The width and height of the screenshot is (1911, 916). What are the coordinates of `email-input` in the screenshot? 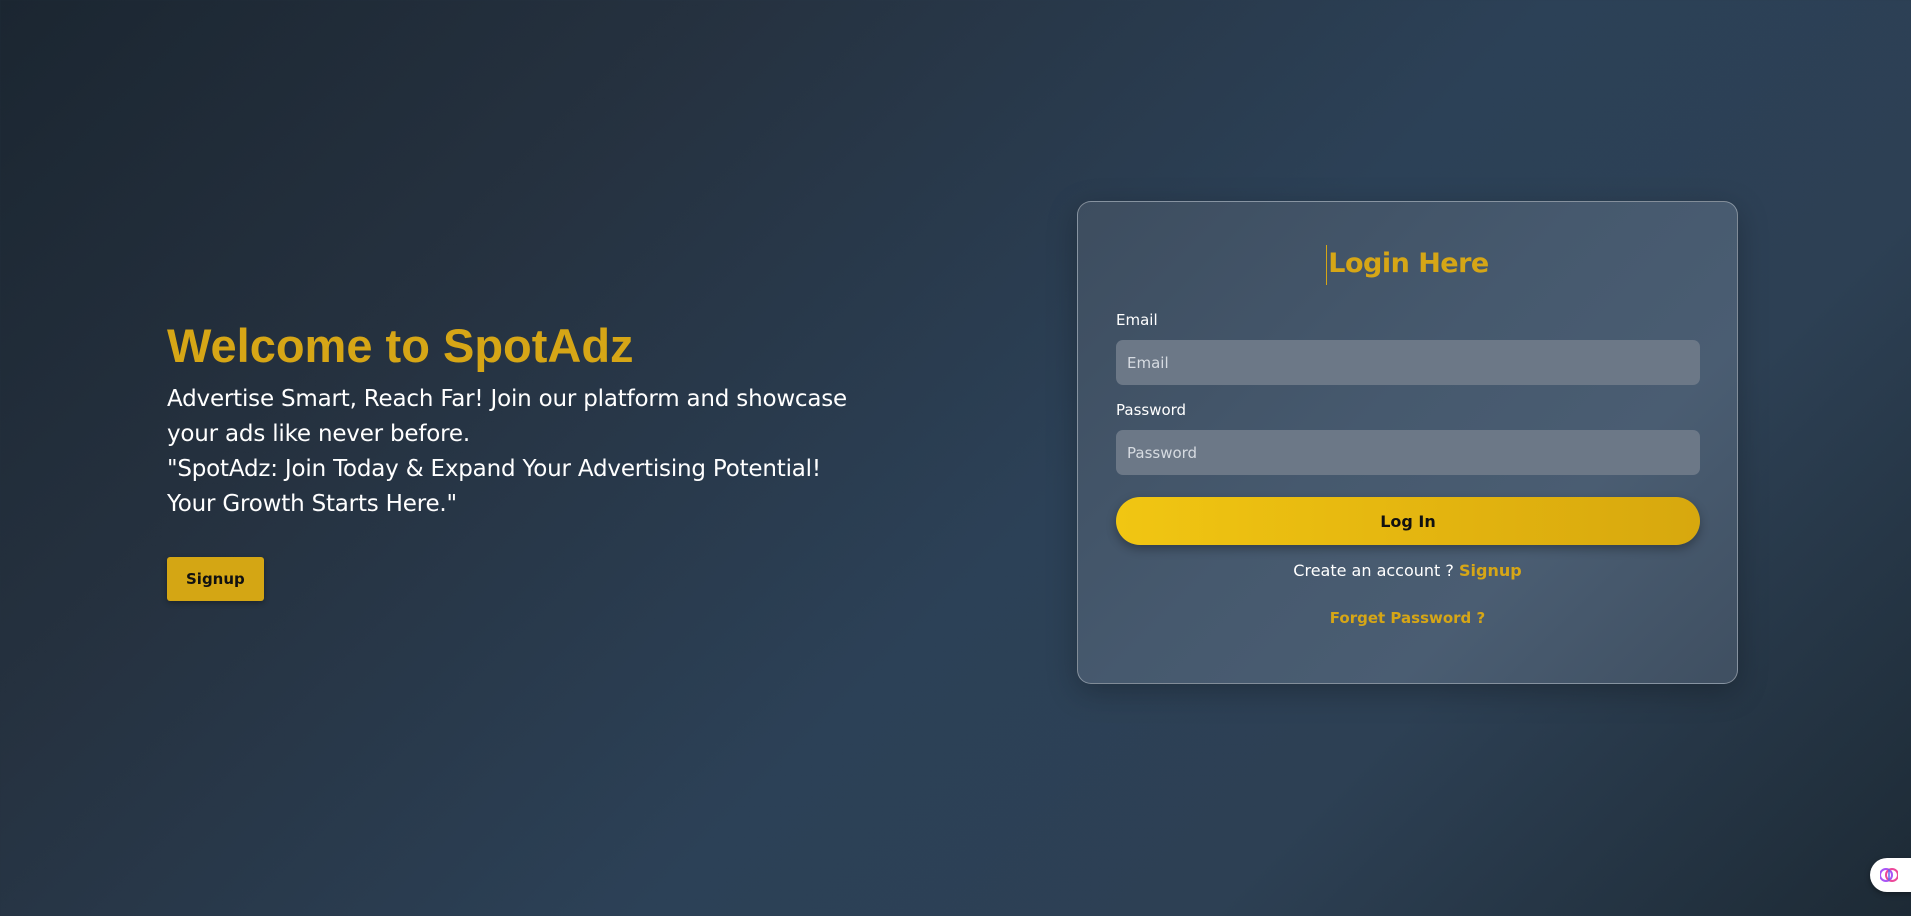 It's located at (1408, 362).